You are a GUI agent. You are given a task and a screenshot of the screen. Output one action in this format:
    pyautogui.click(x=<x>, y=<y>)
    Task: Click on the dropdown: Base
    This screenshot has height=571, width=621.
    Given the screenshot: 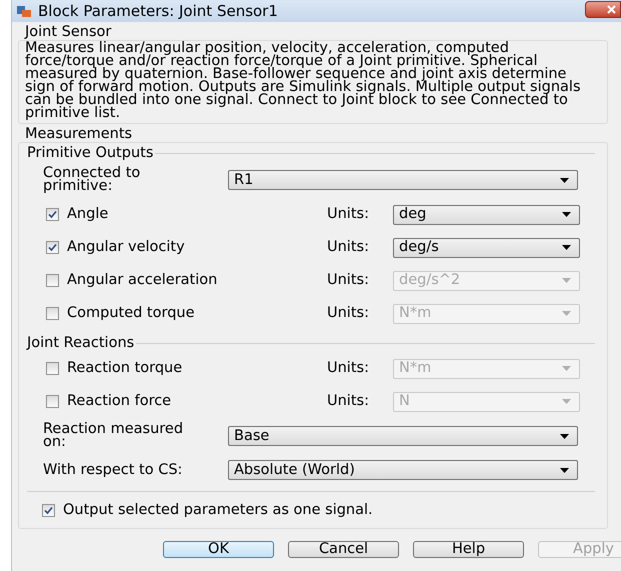 What is the action you would take?
    pyautogui.click(x=403, y=436)
    